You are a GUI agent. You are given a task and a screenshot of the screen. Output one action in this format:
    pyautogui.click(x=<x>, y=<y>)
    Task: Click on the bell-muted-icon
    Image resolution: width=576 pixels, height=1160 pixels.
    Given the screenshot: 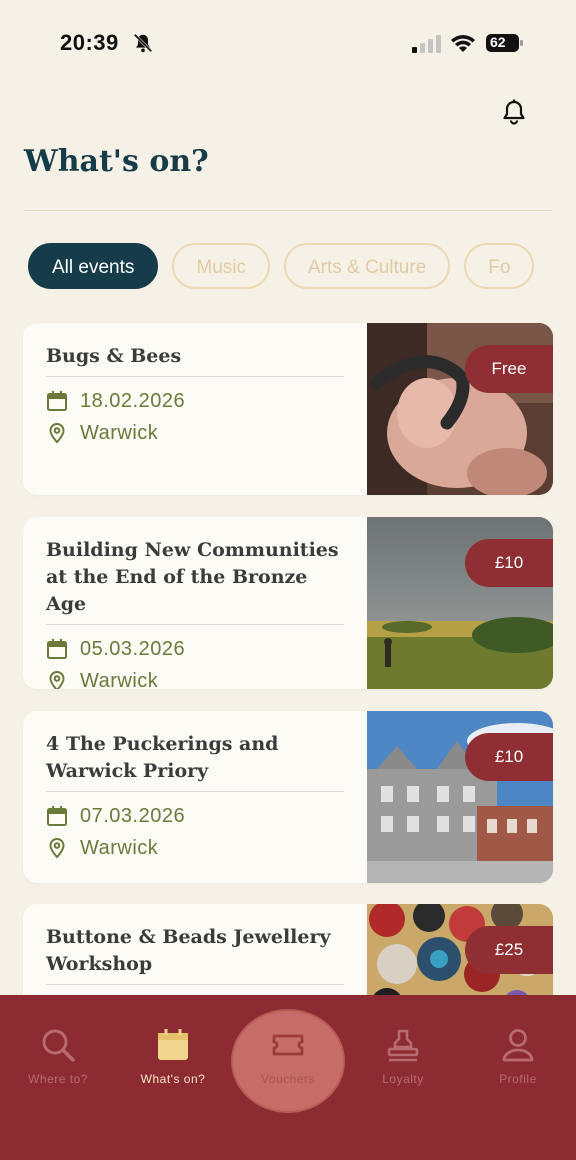 What is the action you would take?
    pyautogui.click(x=143, y=43)
    